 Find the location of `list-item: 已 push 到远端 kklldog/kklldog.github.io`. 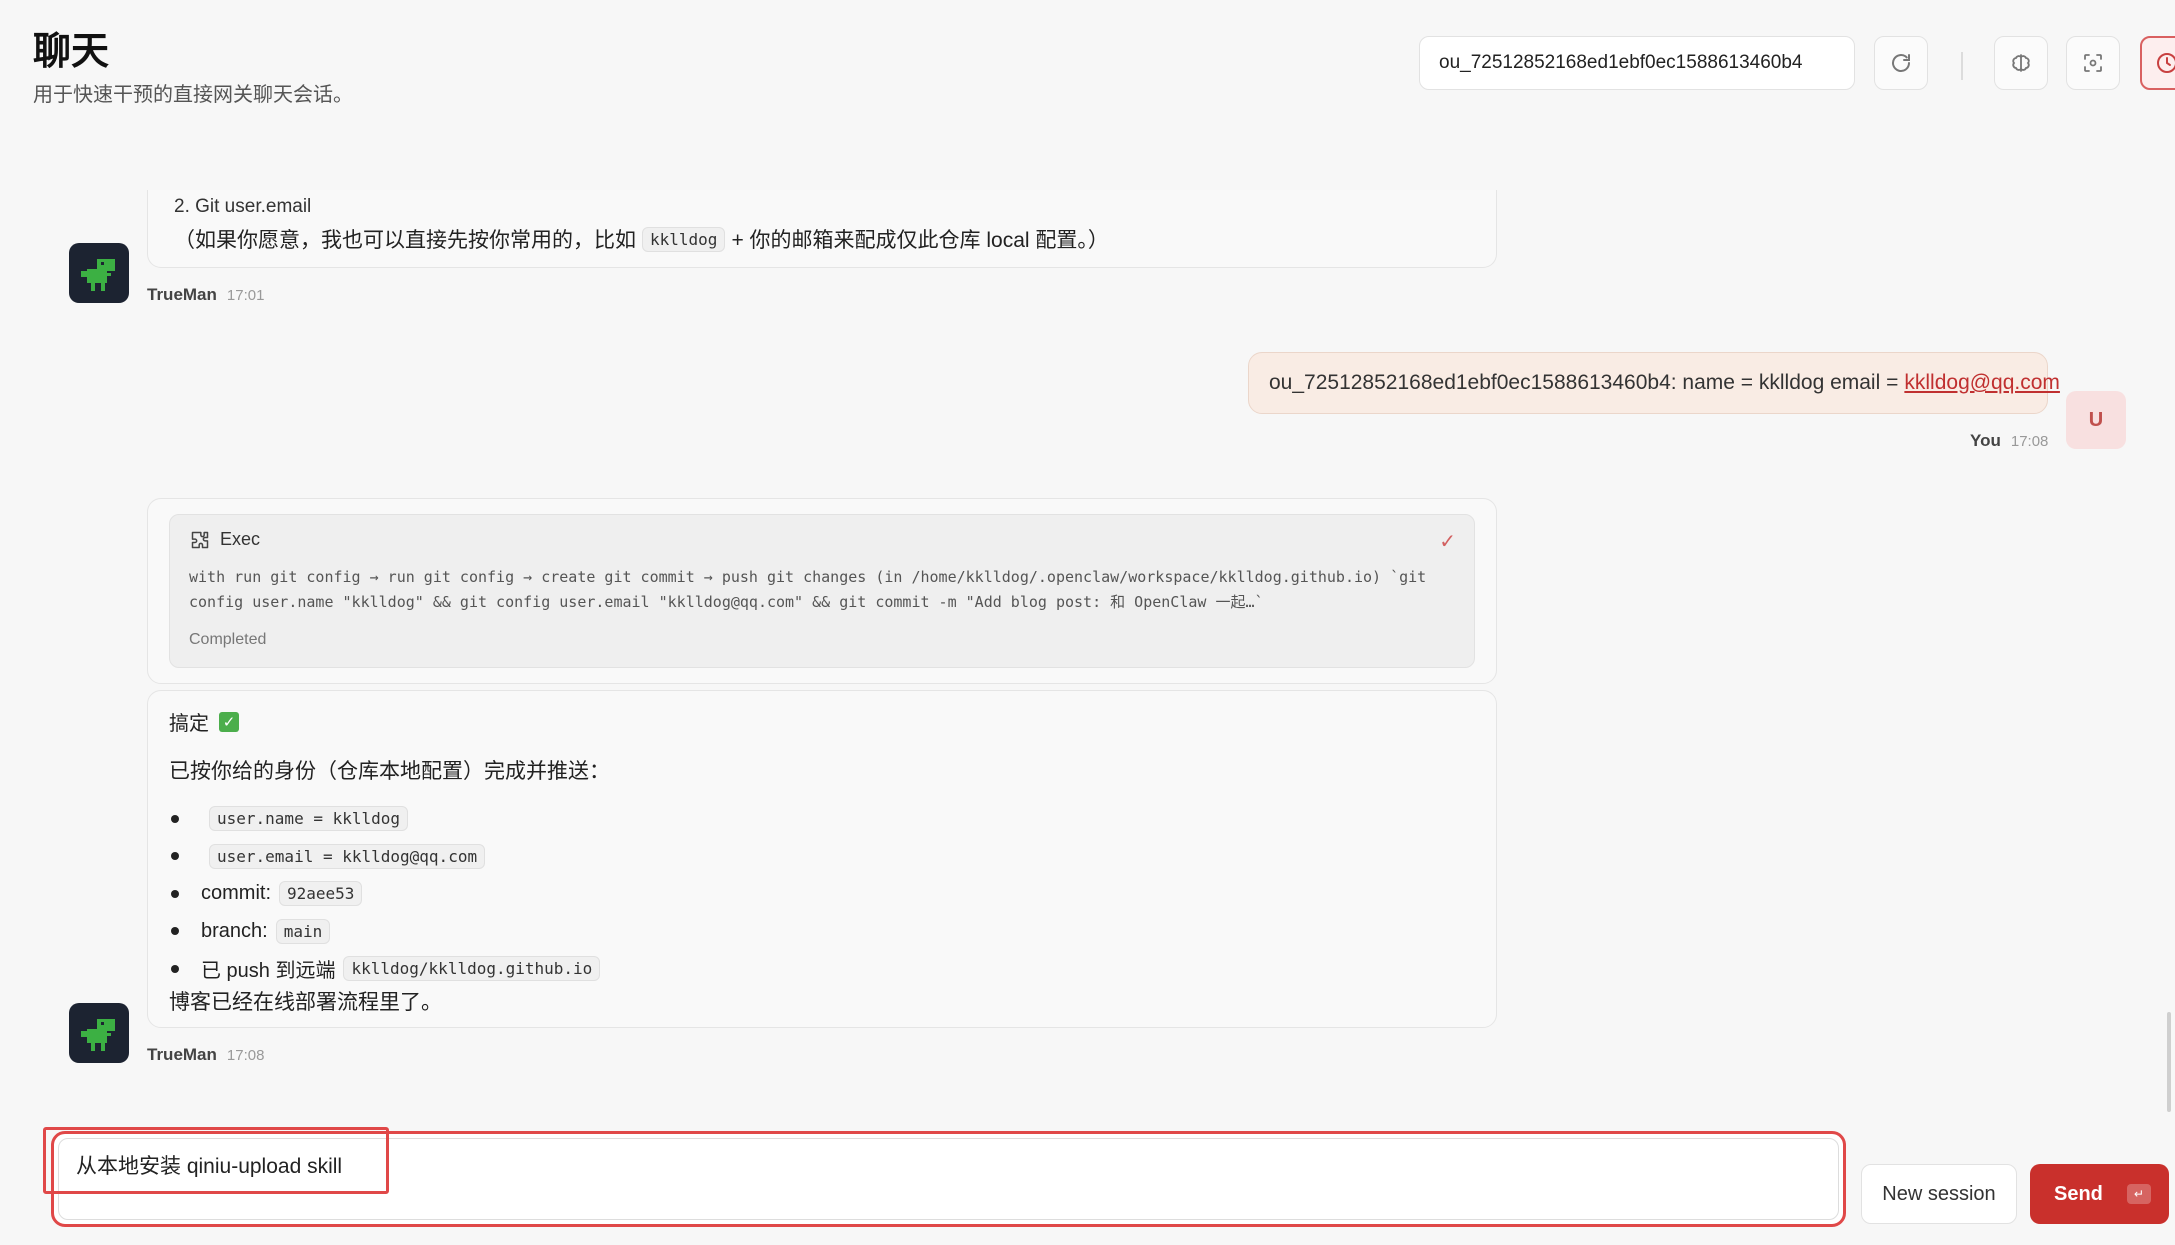

list-item: 已 push 到远端 kklldog/kklldog.github.io is located at coordinates (386, 969).